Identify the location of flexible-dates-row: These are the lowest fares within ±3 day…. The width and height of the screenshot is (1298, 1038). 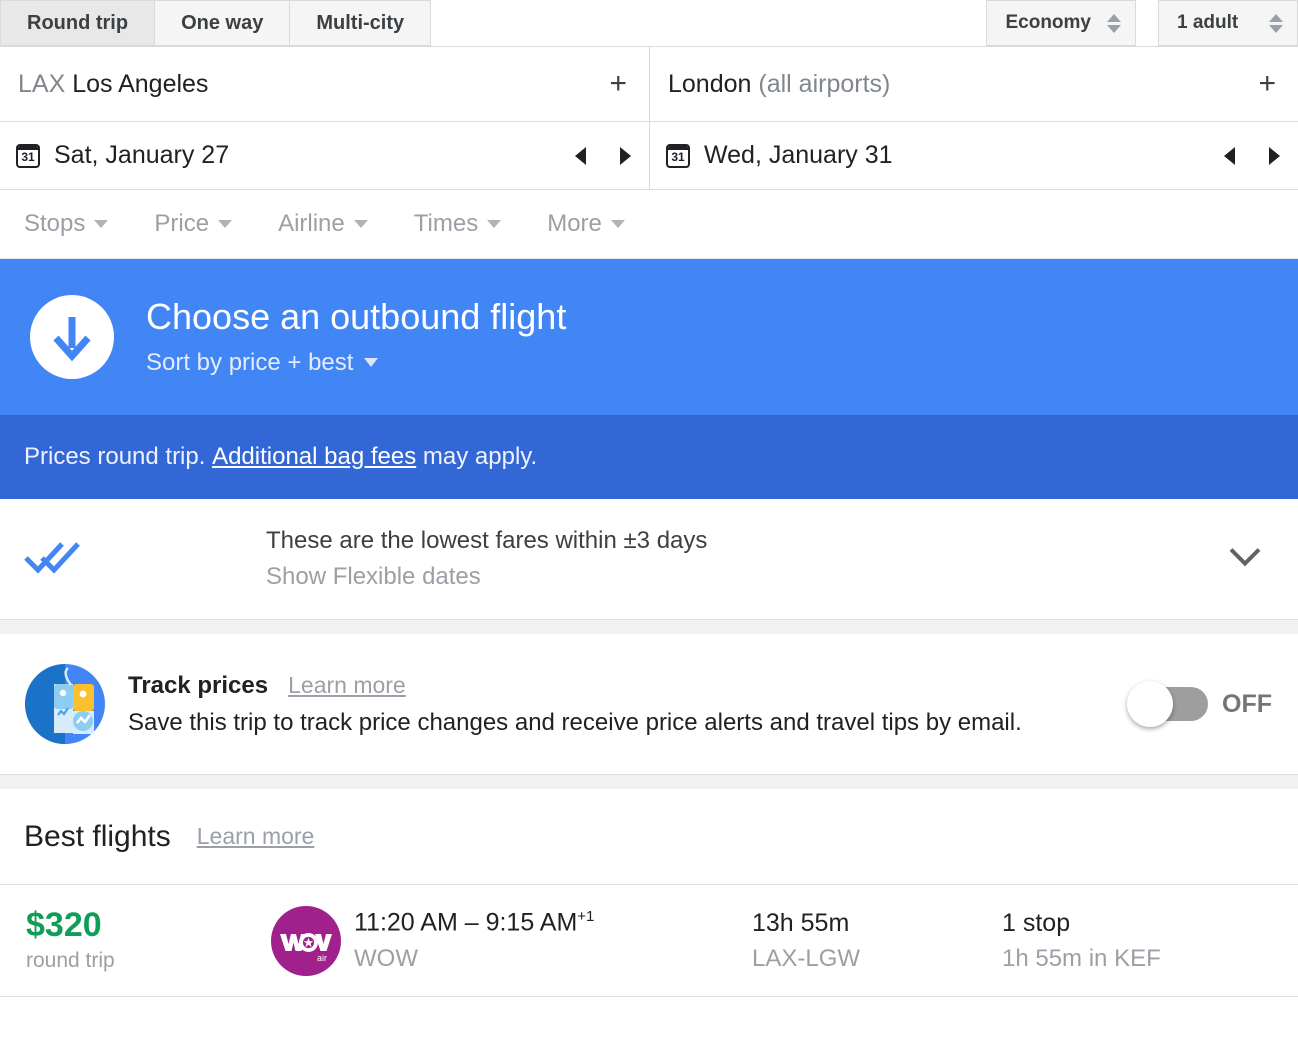
(649, 559).